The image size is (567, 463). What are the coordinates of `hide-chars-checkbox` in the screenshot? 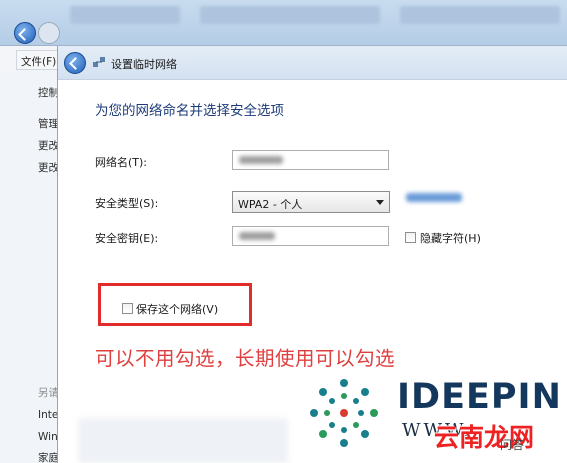 It's located at (410, 237).